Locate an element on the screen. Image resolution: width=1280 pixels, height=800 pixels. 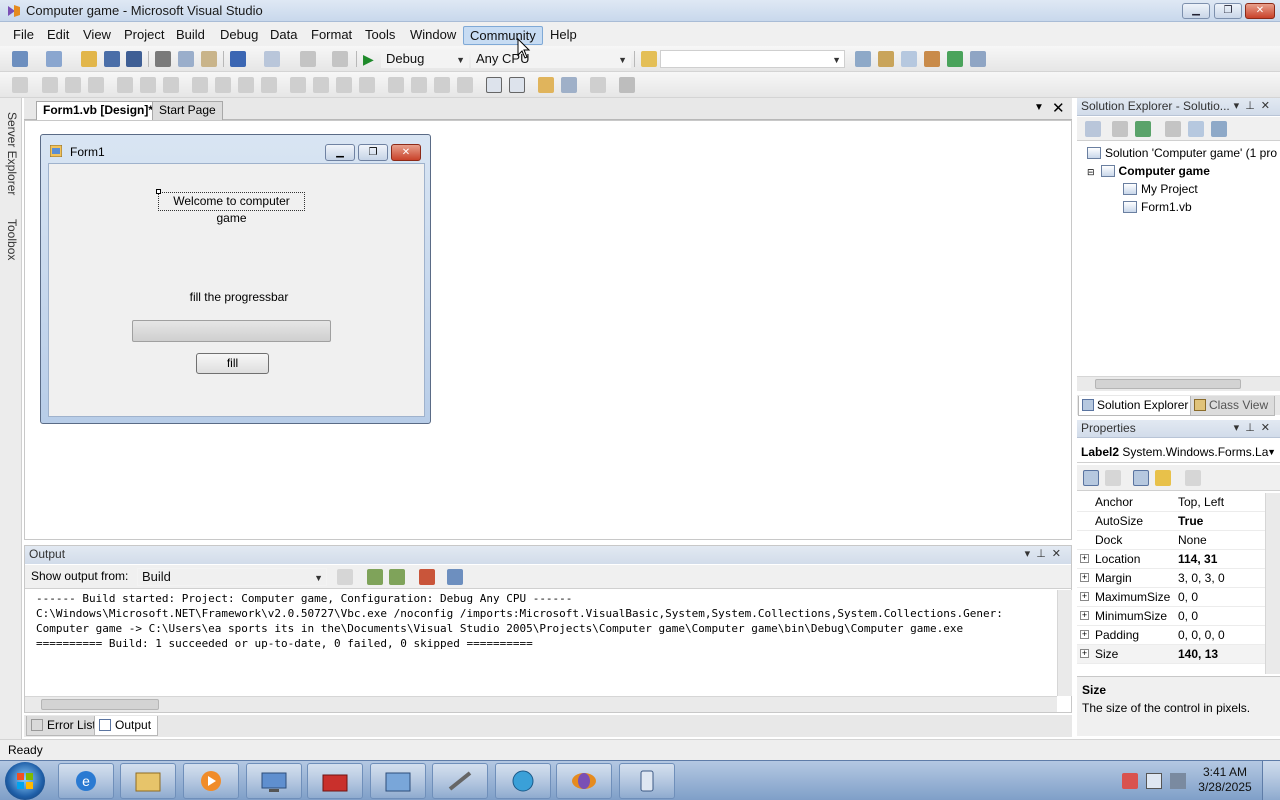
properties-window-icon is located at coordinates (886, 59).